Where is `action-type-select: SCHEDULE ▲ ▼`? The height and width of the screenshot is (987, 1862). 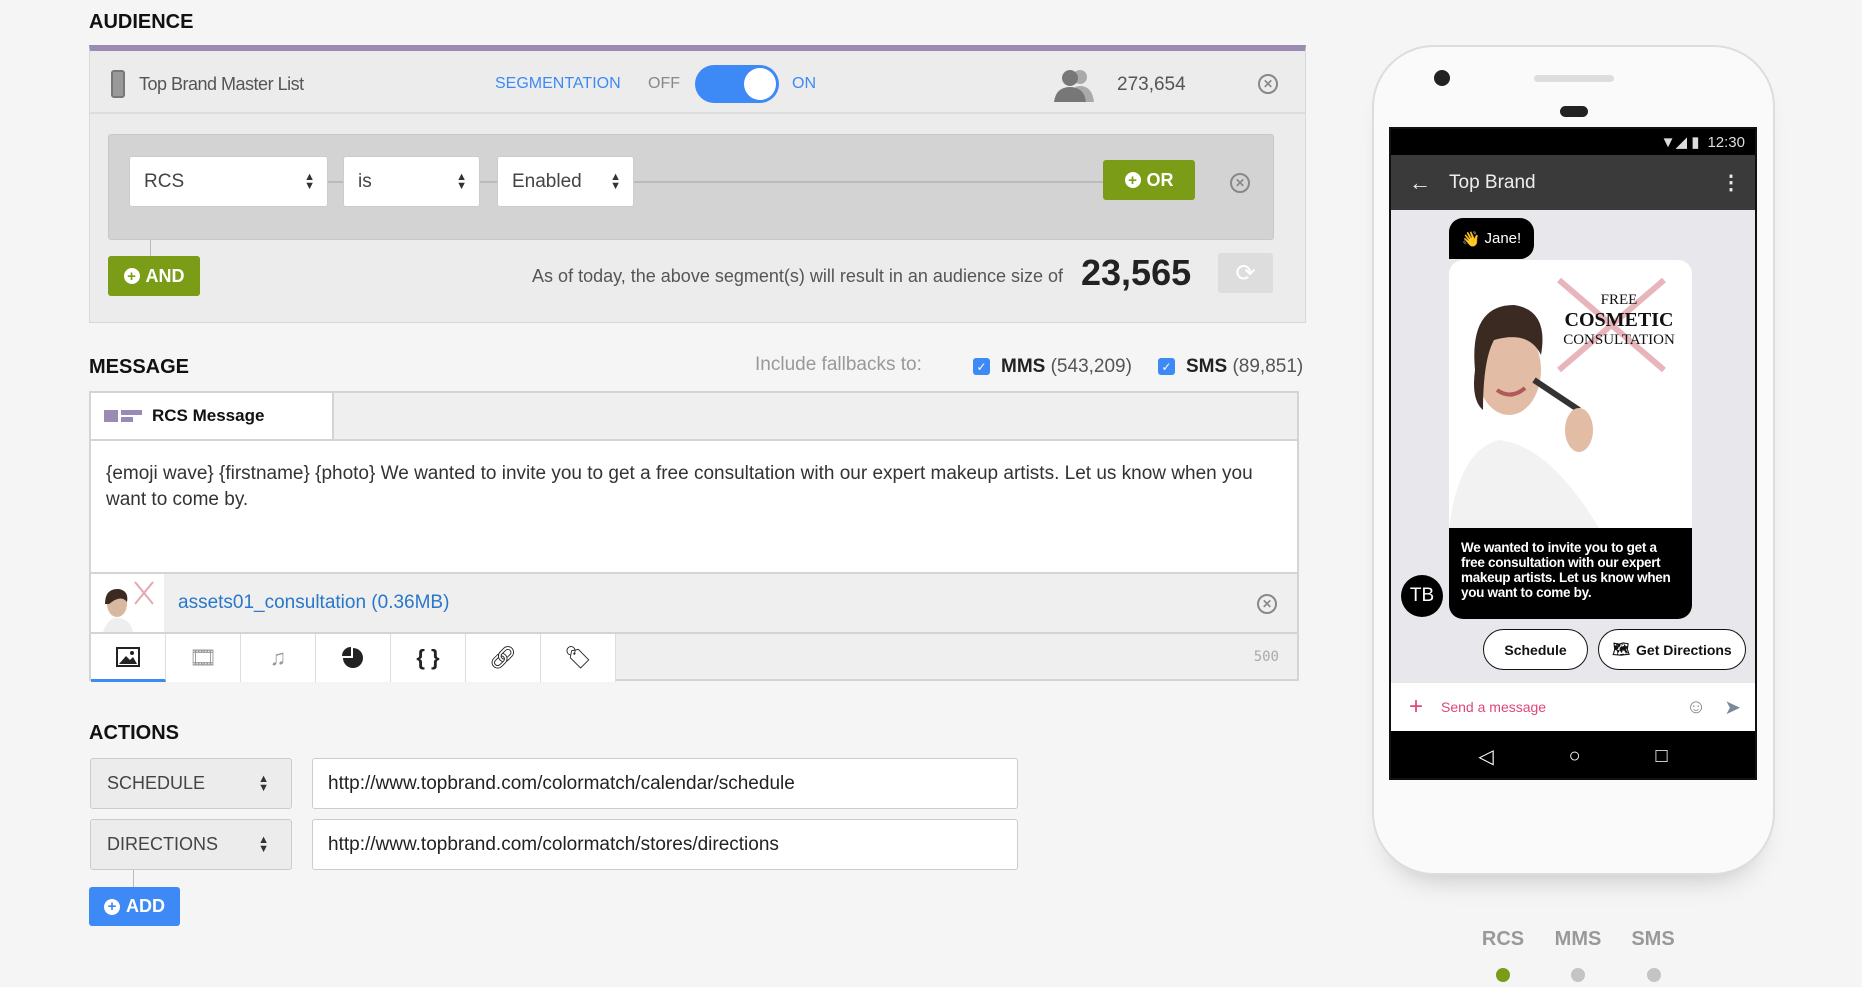
action-type-select: SCHEDULE ▲ ▼ is located at coordinates (191, 783).